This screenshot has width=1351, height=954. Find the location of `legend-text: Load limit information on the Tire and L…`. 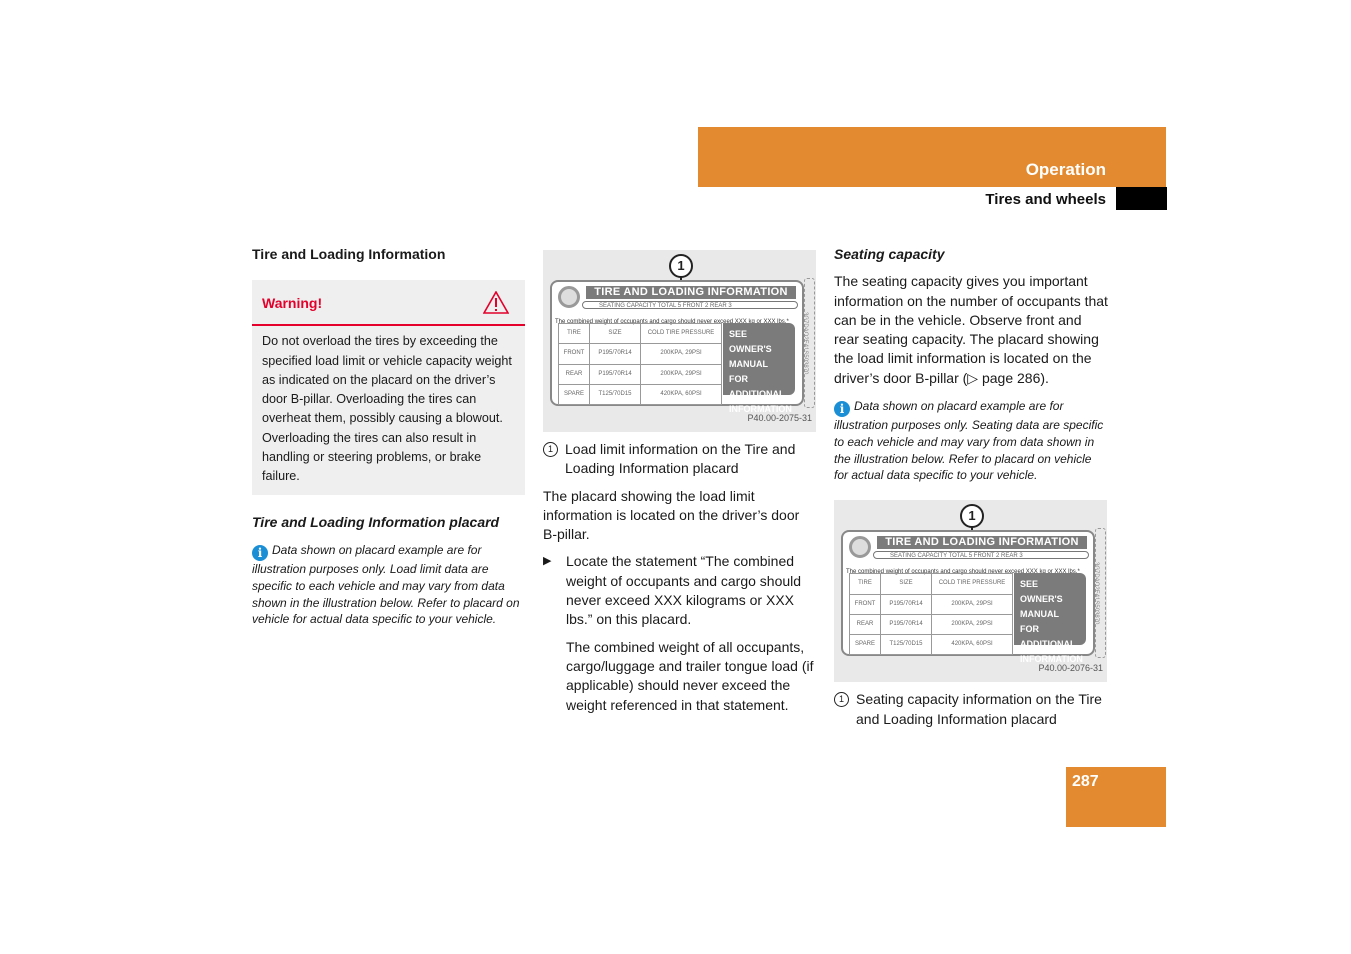

legend-text: Load limit information on the Tire and L… is located at coordinates (680, 459).